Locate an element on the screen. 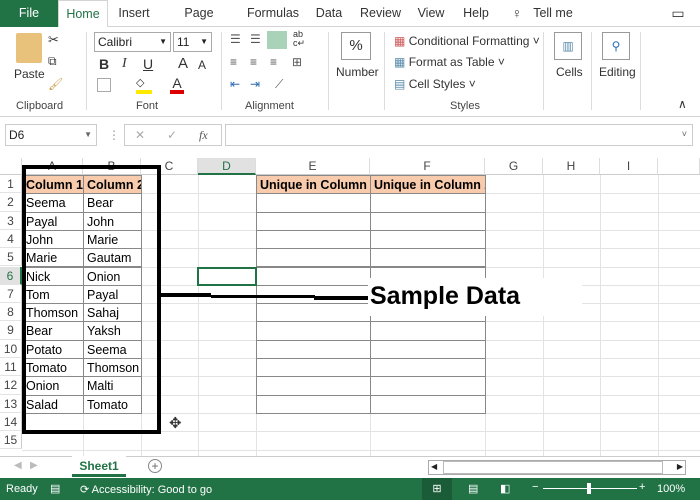 The image size is (700, 500). normal-view-icon: ⊞ is located at coordinates (437, 489).